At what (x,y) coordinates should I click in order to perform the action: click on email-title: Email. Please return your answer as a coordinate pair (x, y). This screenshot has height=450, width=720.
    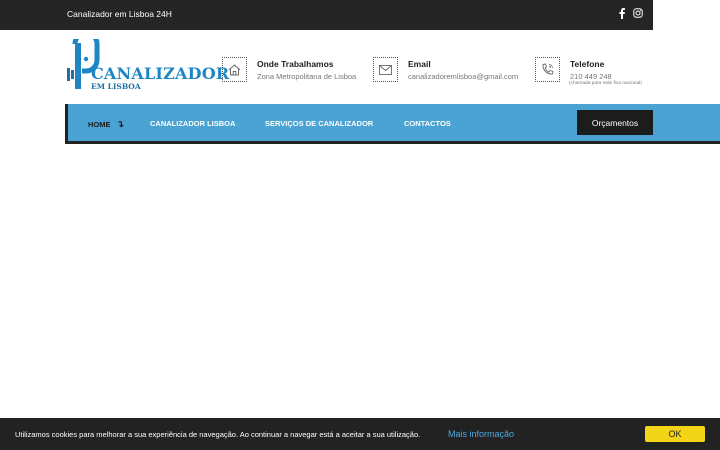
    Looking at the image, I should click on (419, 64).